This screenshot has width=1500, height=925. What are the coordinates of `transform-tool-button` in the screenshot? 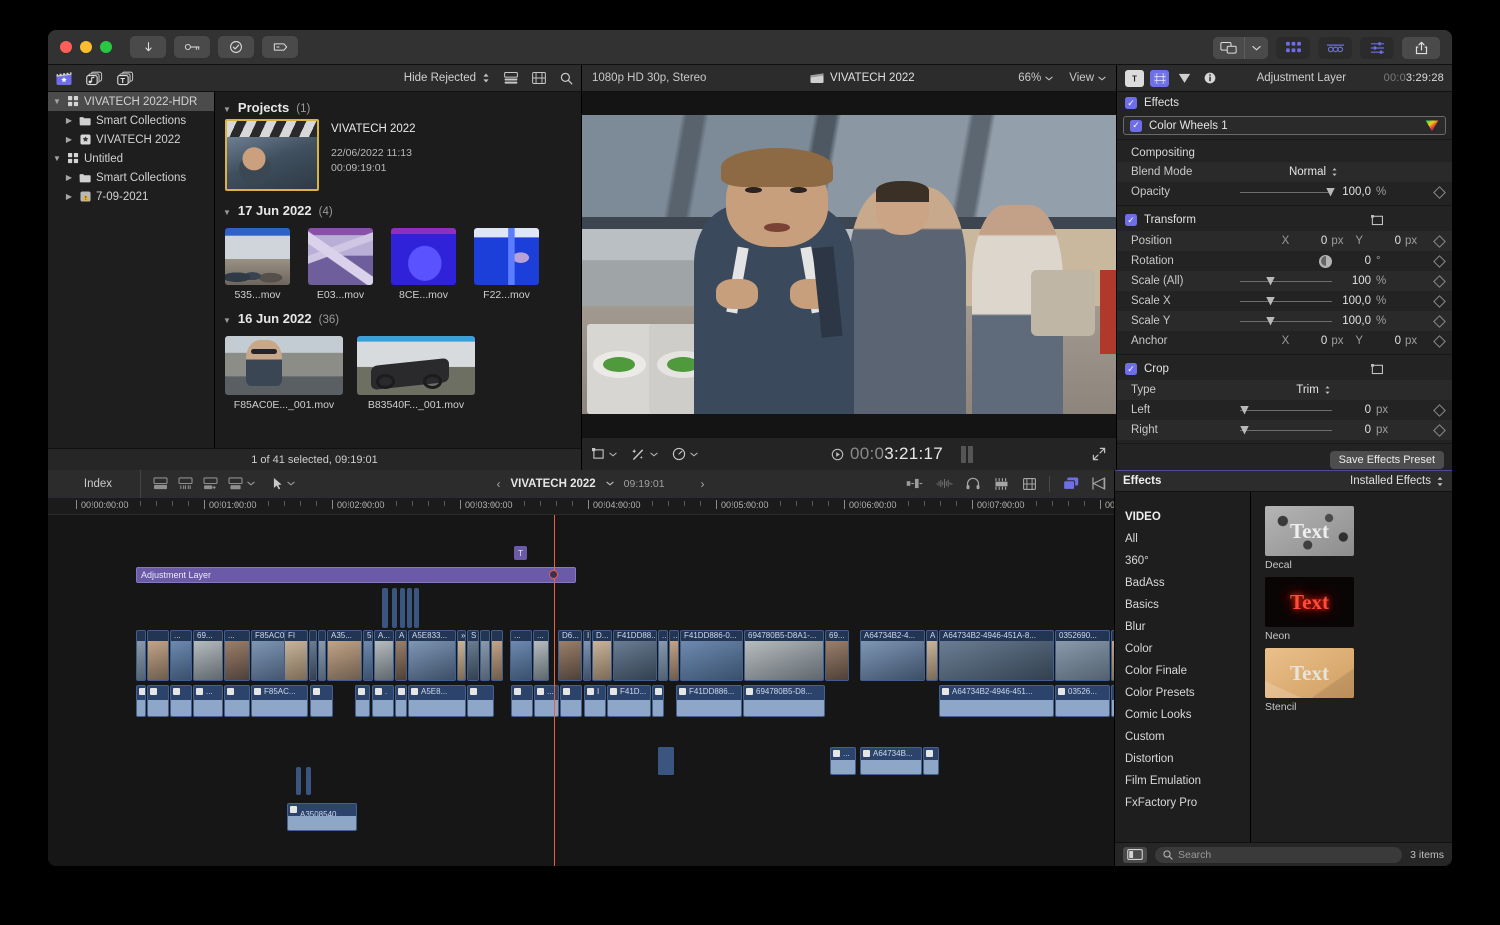 It's located at (604, 454).